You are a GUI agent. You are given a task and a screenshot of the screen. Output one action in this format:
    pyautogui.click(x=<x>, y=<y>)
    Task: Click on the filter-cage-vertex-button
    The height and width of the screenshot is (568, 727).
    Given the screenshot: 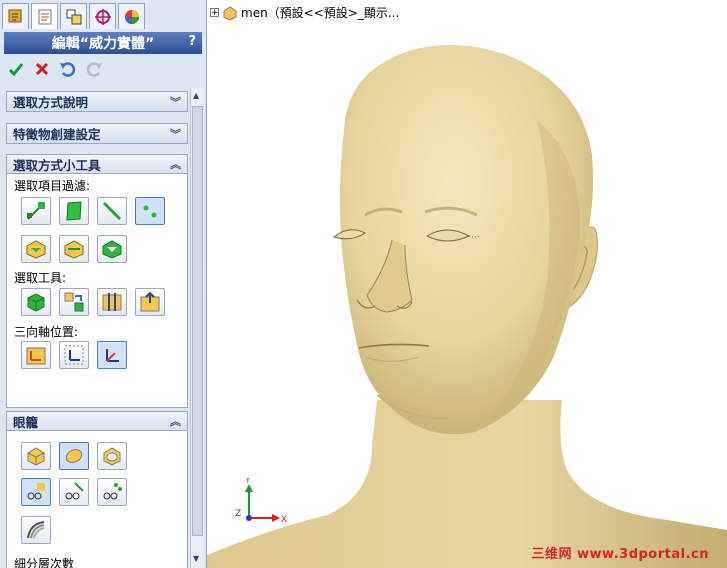 What is the action you would take?
    pyautogui.click(x=112, y=249)
    